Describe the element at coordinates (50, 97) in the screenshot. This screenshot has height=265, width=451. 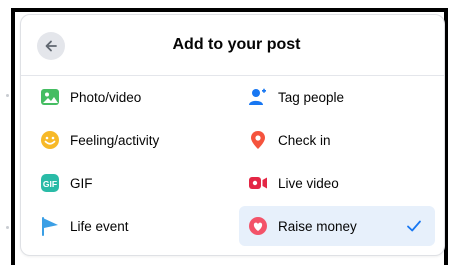
I see `photo-icon` at that location.